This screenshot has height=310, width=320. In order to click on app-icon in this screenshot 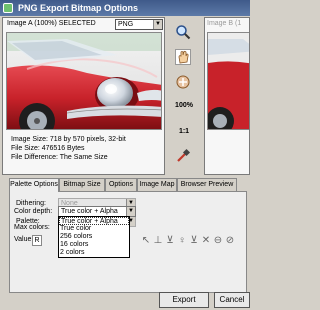, I will do `click(8, 8)`.